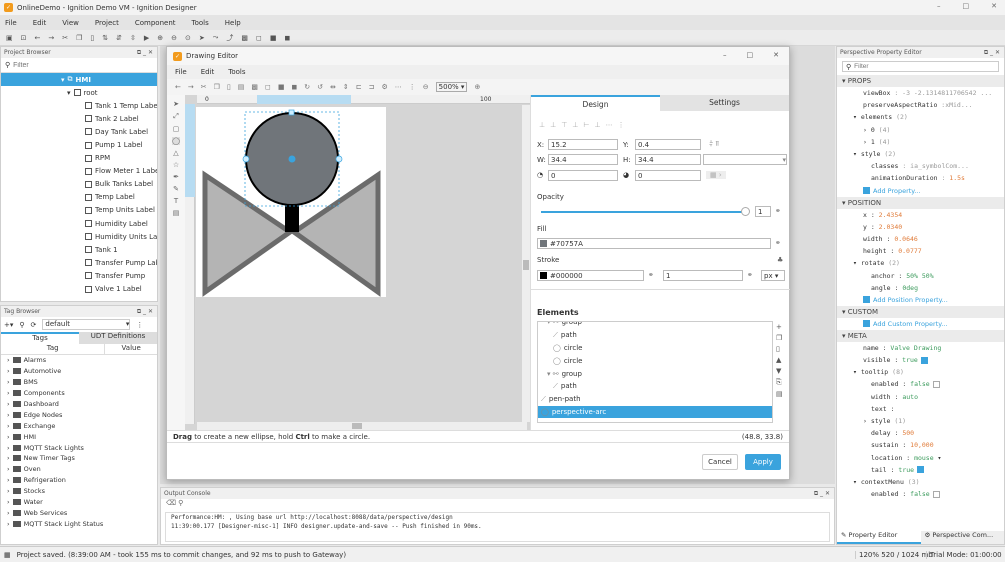 This screenshot has height=562, width=1005. I want to click on section-position: ▾ POSITION, so click(920, 202).